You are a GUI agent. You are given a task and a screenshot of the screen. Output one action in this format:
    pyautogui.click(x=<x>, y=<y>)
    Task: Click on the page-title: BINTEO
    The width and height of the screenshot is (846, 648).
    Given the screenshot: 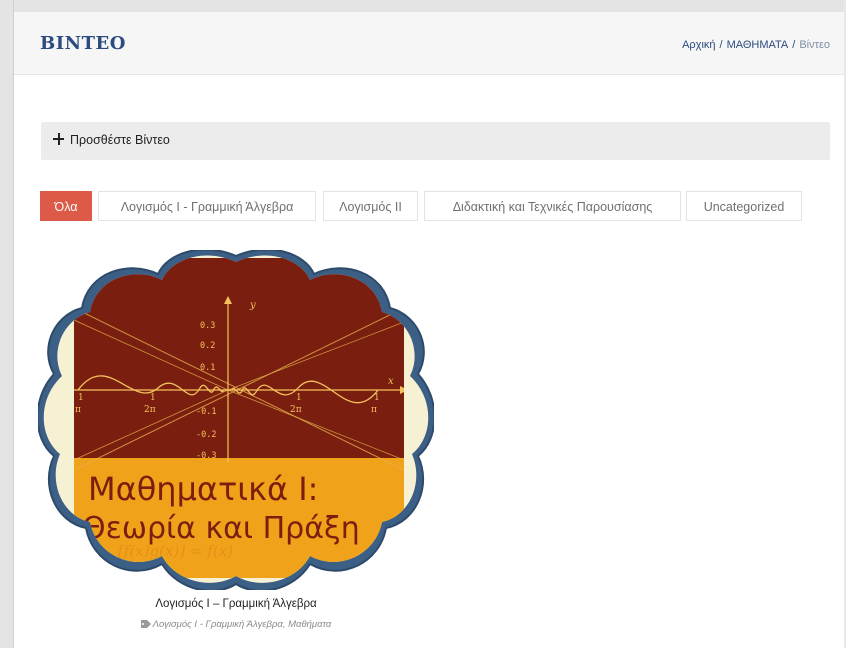 What is the action you would take?
    pyautogui.click(x=83, y=43)
    